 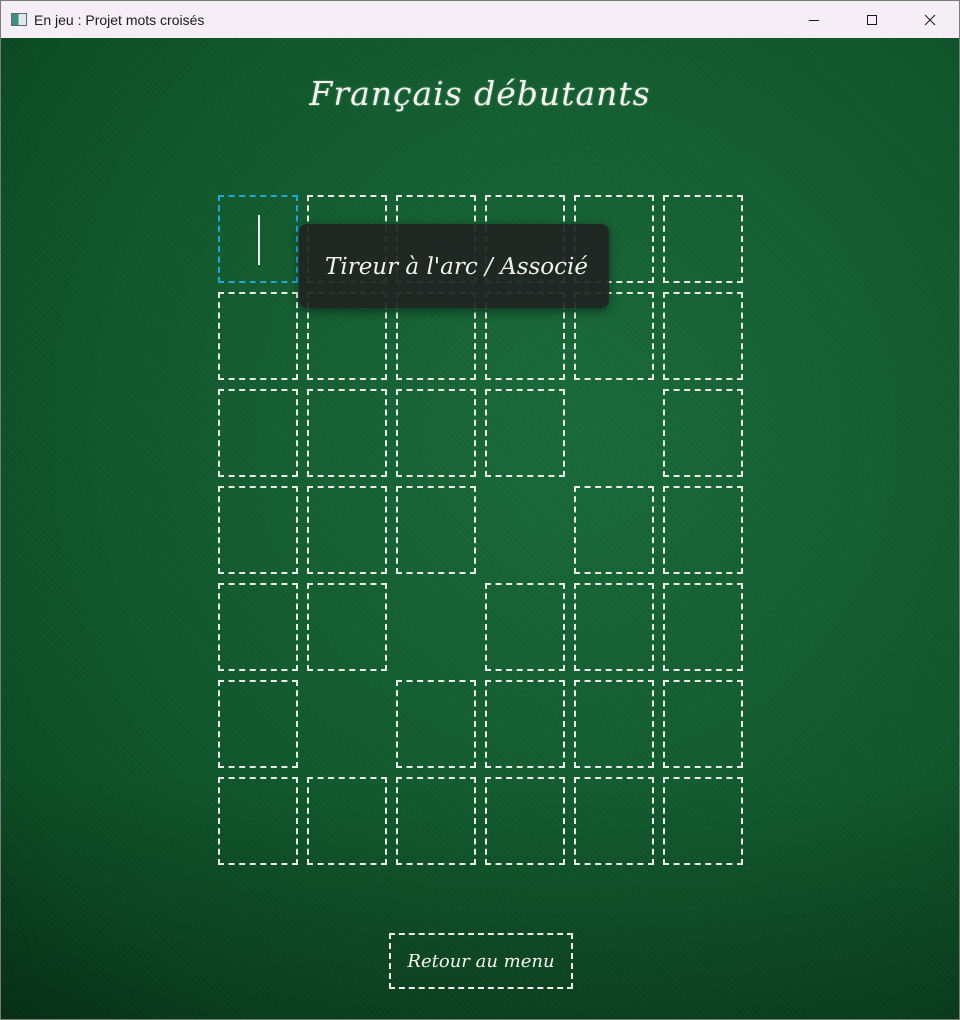 I want to click on app-icon, so click(x=19, y=19).